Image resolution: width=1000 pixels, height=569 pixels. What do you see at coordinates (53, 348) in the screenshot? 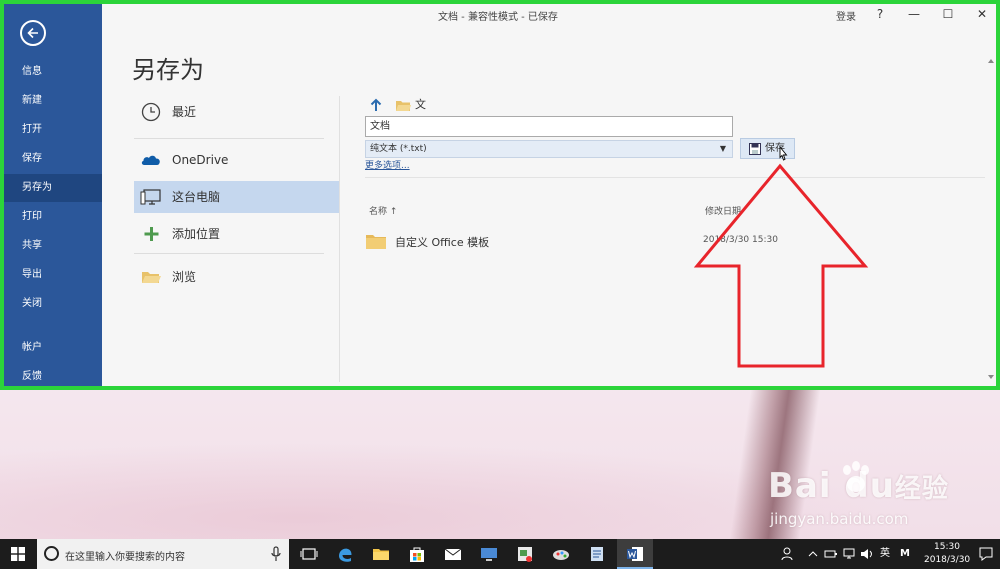
I see `nav-account: 帐户` at bounding box center [53, 348].